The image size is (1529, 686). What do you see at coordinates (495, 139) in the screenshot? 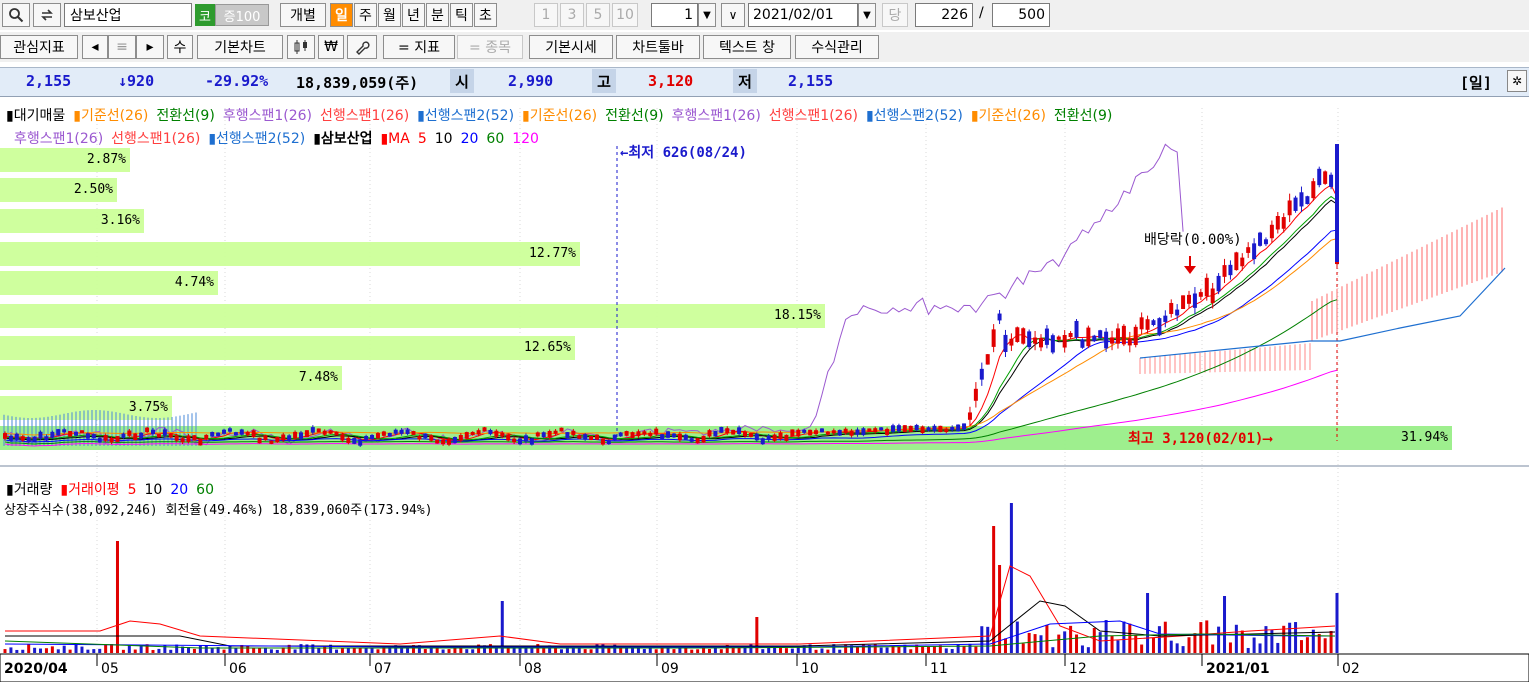
I see `legend-row2-item-8: 60` at bounding box center [495, 139].